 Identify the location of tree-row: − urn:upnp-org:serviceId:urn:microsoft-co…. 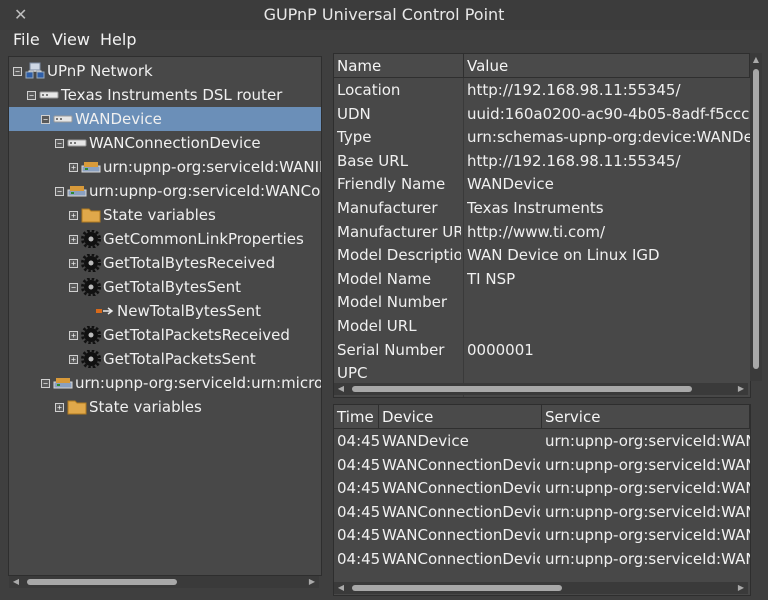
(165, 383).